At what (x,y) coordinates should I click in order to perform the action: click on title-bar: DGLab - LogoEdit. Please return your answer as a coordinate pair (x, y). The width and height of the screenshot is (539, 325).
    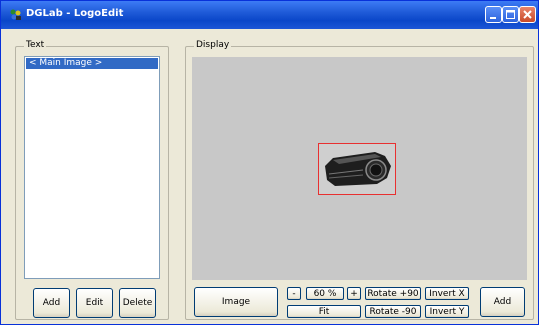
    Looking at the image, I should click on (269, 15).